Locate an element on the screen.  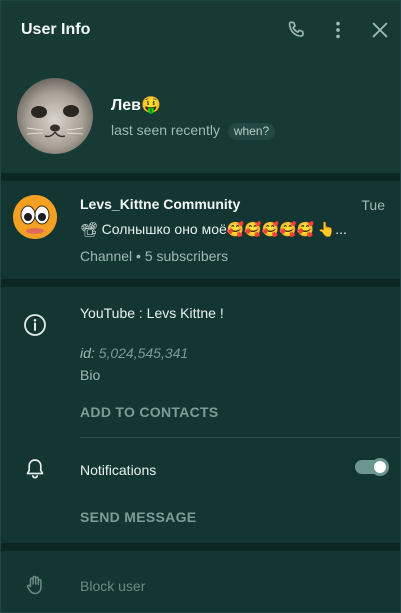
header-bar: User Info is located at coordinates (200, 31).